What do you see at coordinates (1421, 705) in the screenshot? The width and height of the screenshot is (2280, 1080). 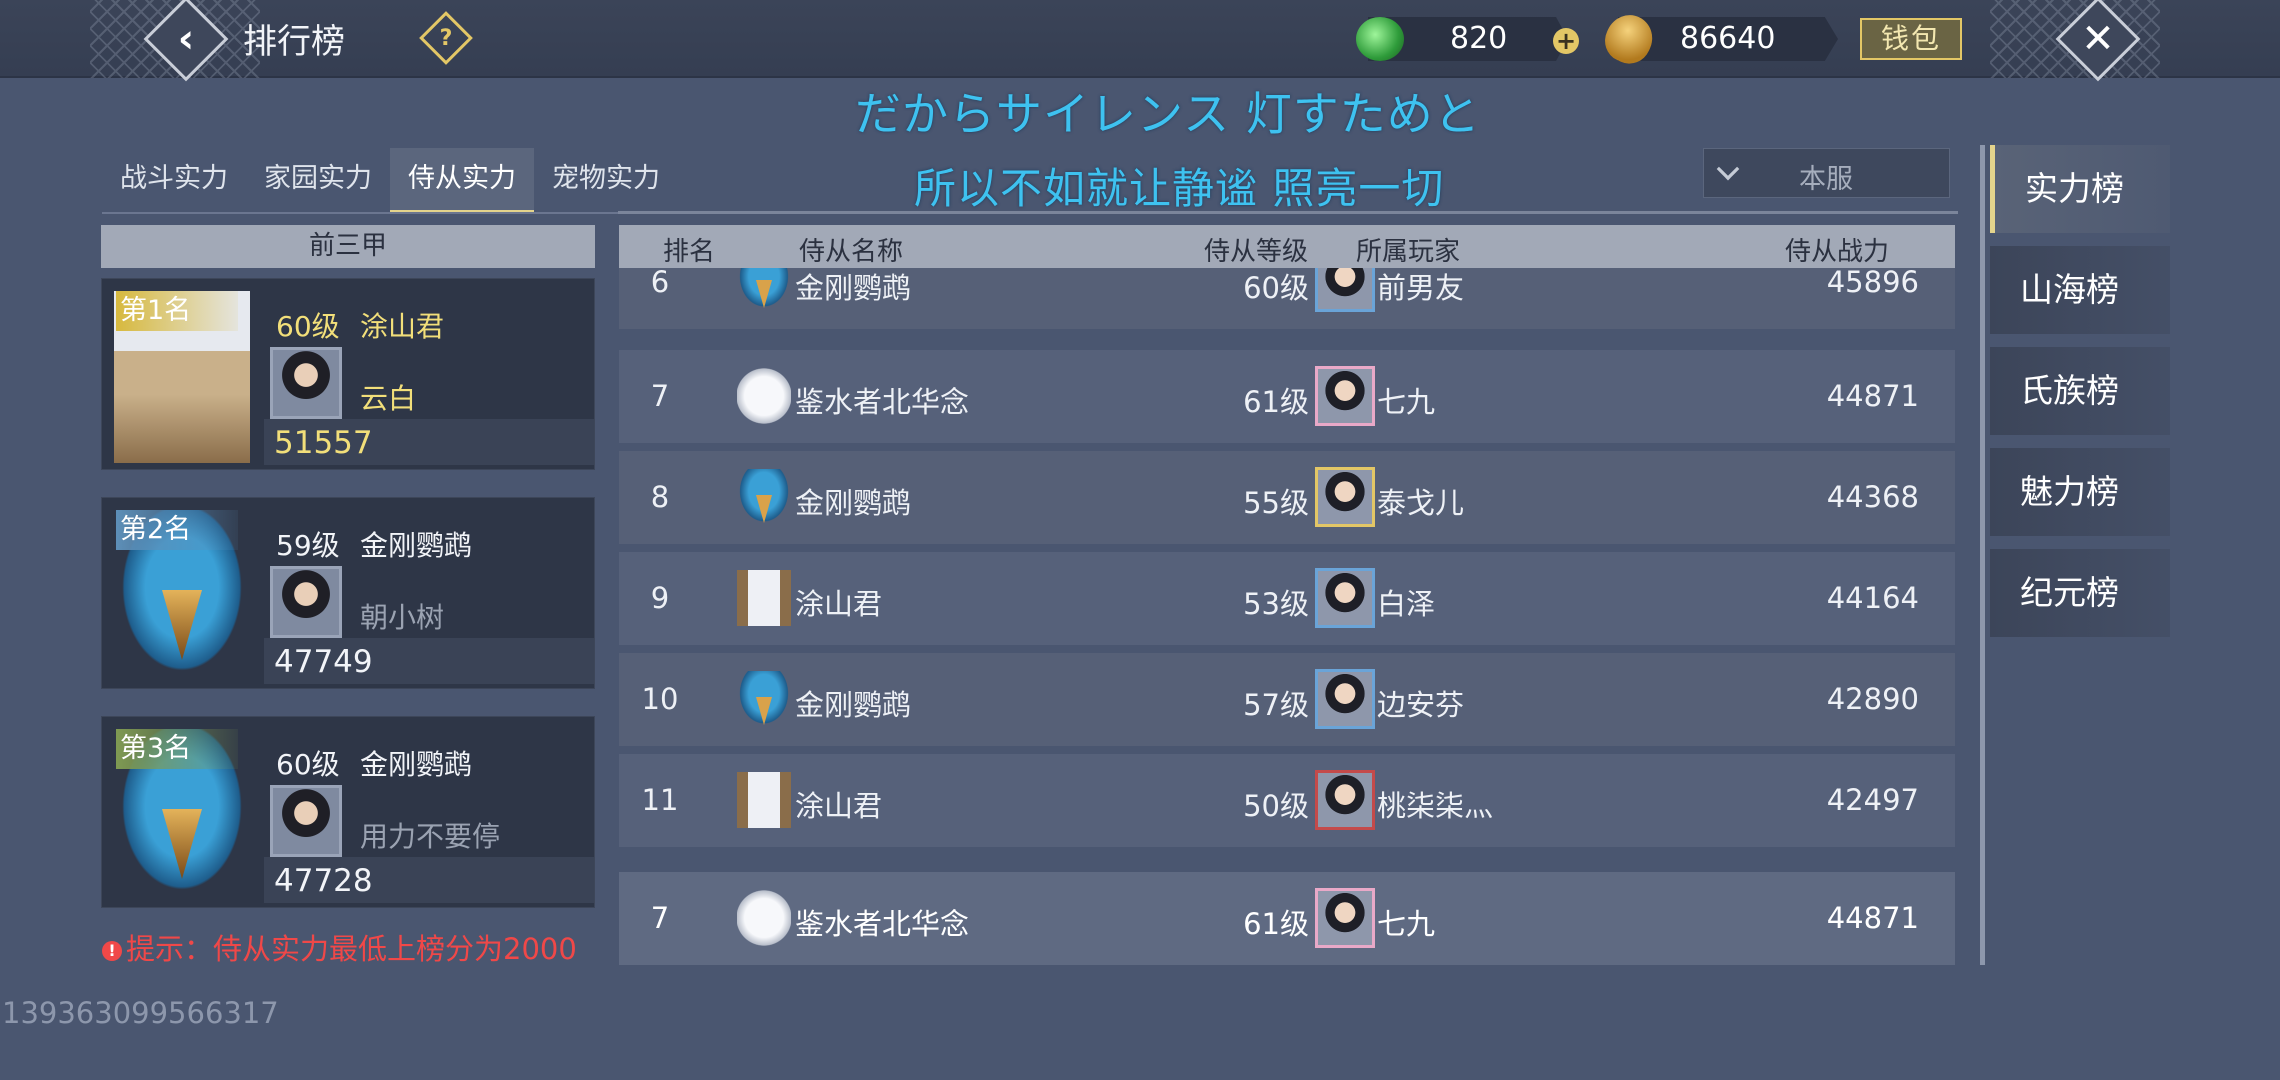 I see `row-player: 边安芬` at bounding box center [1421, 705].